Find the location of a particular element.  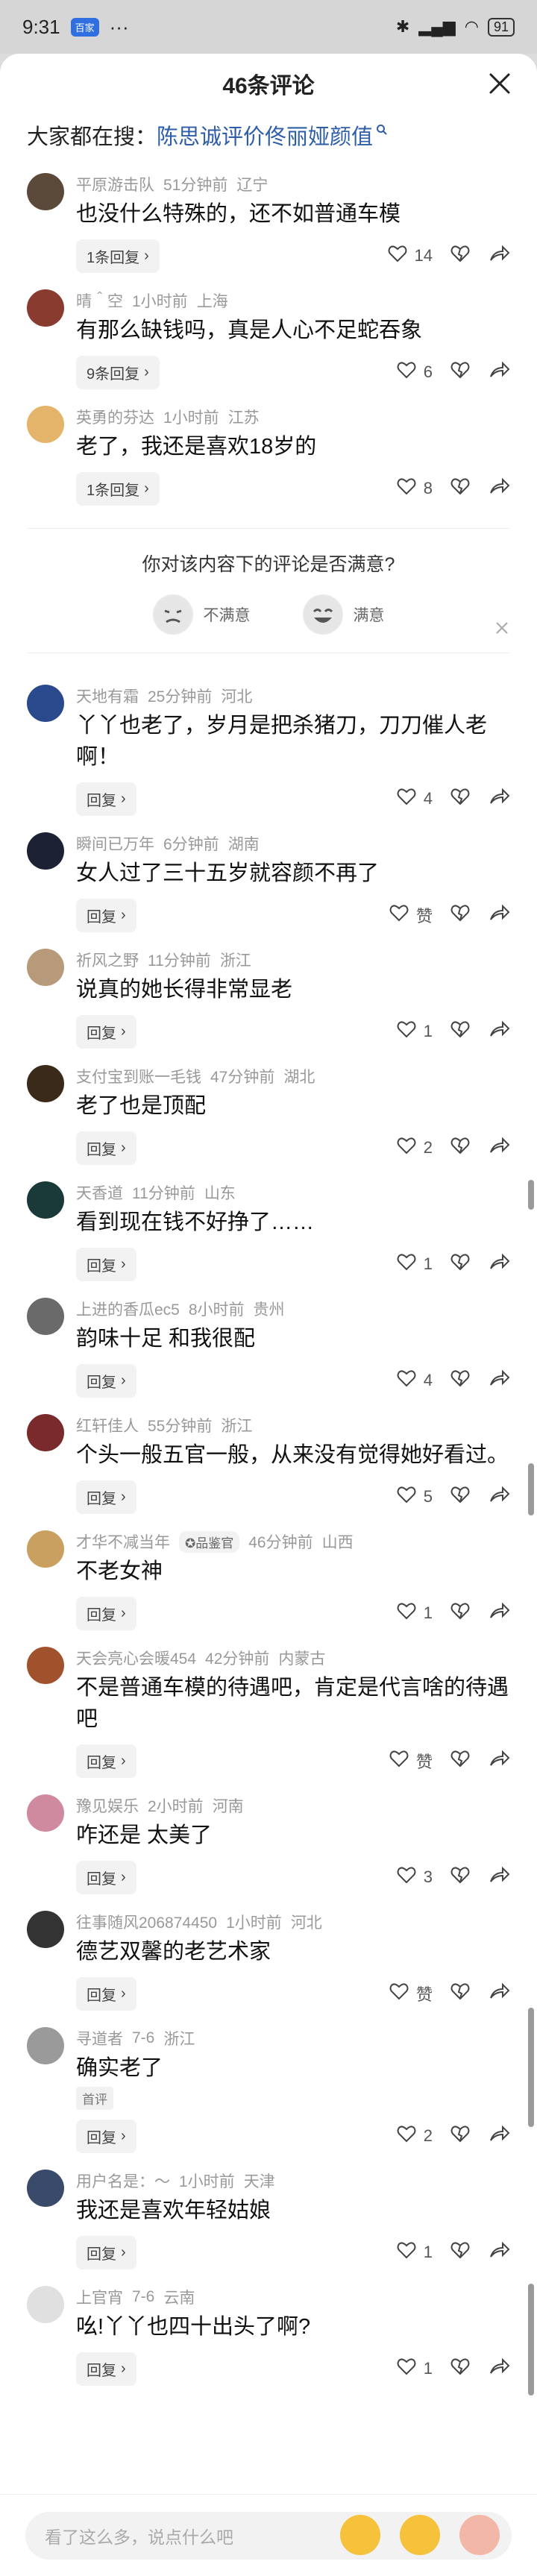

survey-dissatisfied-button: 不满意 is located at coordinates (201, 615).